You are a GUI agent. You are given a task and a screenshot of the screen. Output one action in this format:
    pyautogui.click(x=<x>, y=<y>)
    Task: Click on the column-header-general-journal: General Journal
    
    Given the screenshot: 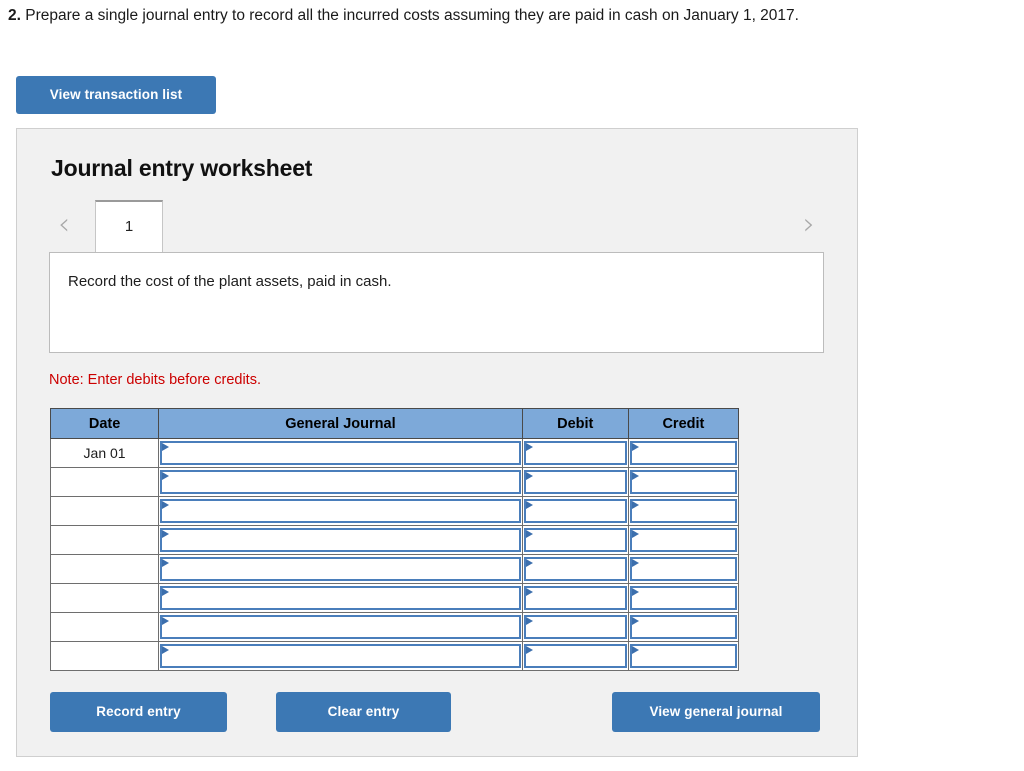 What is the action you would take?
    pyautogui.click(x=340, y=423)
    